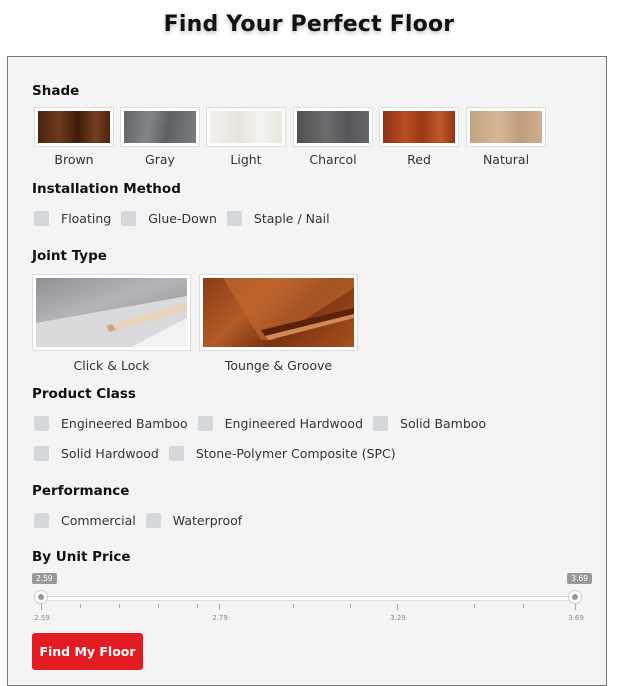  What do you see at coordinates (398, 618) in the screenshot?
I see `tick-label: 3.29` at bounding box center [398, 618].